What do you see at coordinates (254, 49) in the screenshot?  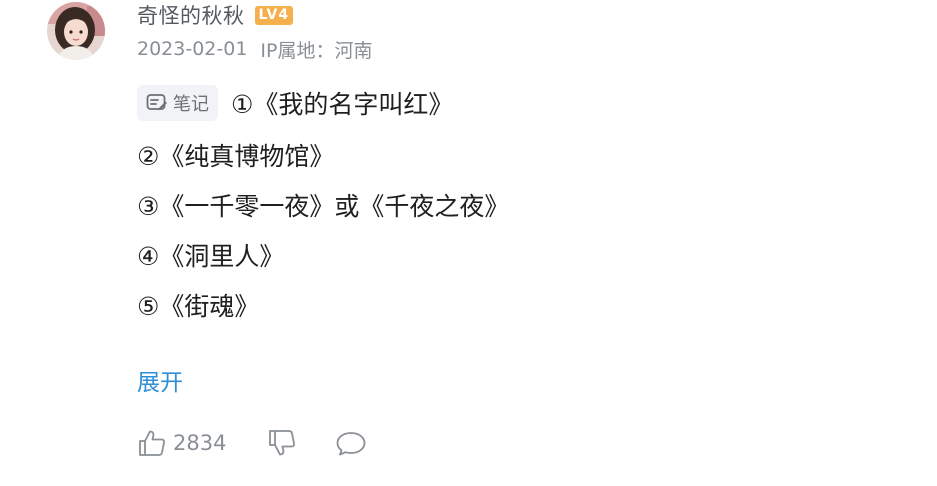 I see `comment-meta: 2023-02-01 IP属地：河南` at bounding box center [254, 49].